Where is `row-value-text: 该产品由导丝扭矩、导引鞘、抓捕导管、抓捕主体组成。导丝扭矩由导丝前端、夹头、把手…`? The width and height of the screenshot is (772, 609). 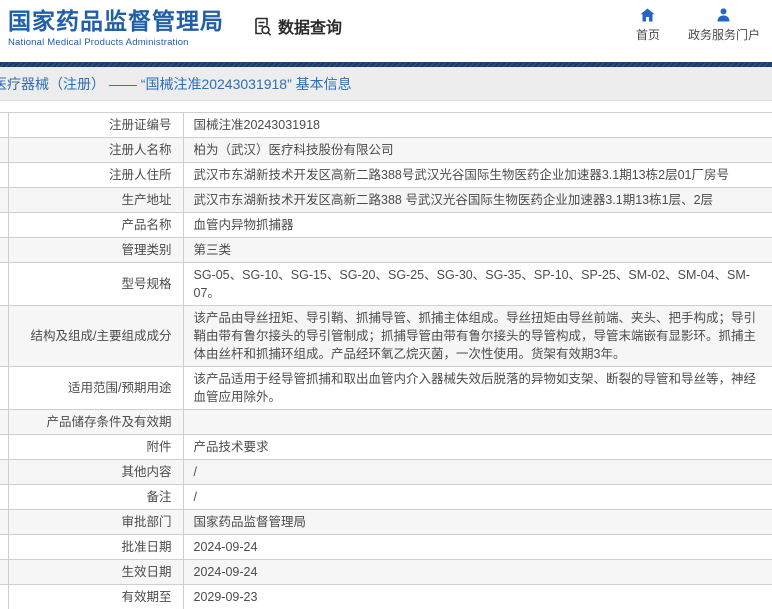 row-value-text: 该产品由导丝扭矩、导引鞘、抓捕导管、抓捕主体组成。导丝扭矩由导丝前端、夹头、把手… is located at coordinates (475, 336).